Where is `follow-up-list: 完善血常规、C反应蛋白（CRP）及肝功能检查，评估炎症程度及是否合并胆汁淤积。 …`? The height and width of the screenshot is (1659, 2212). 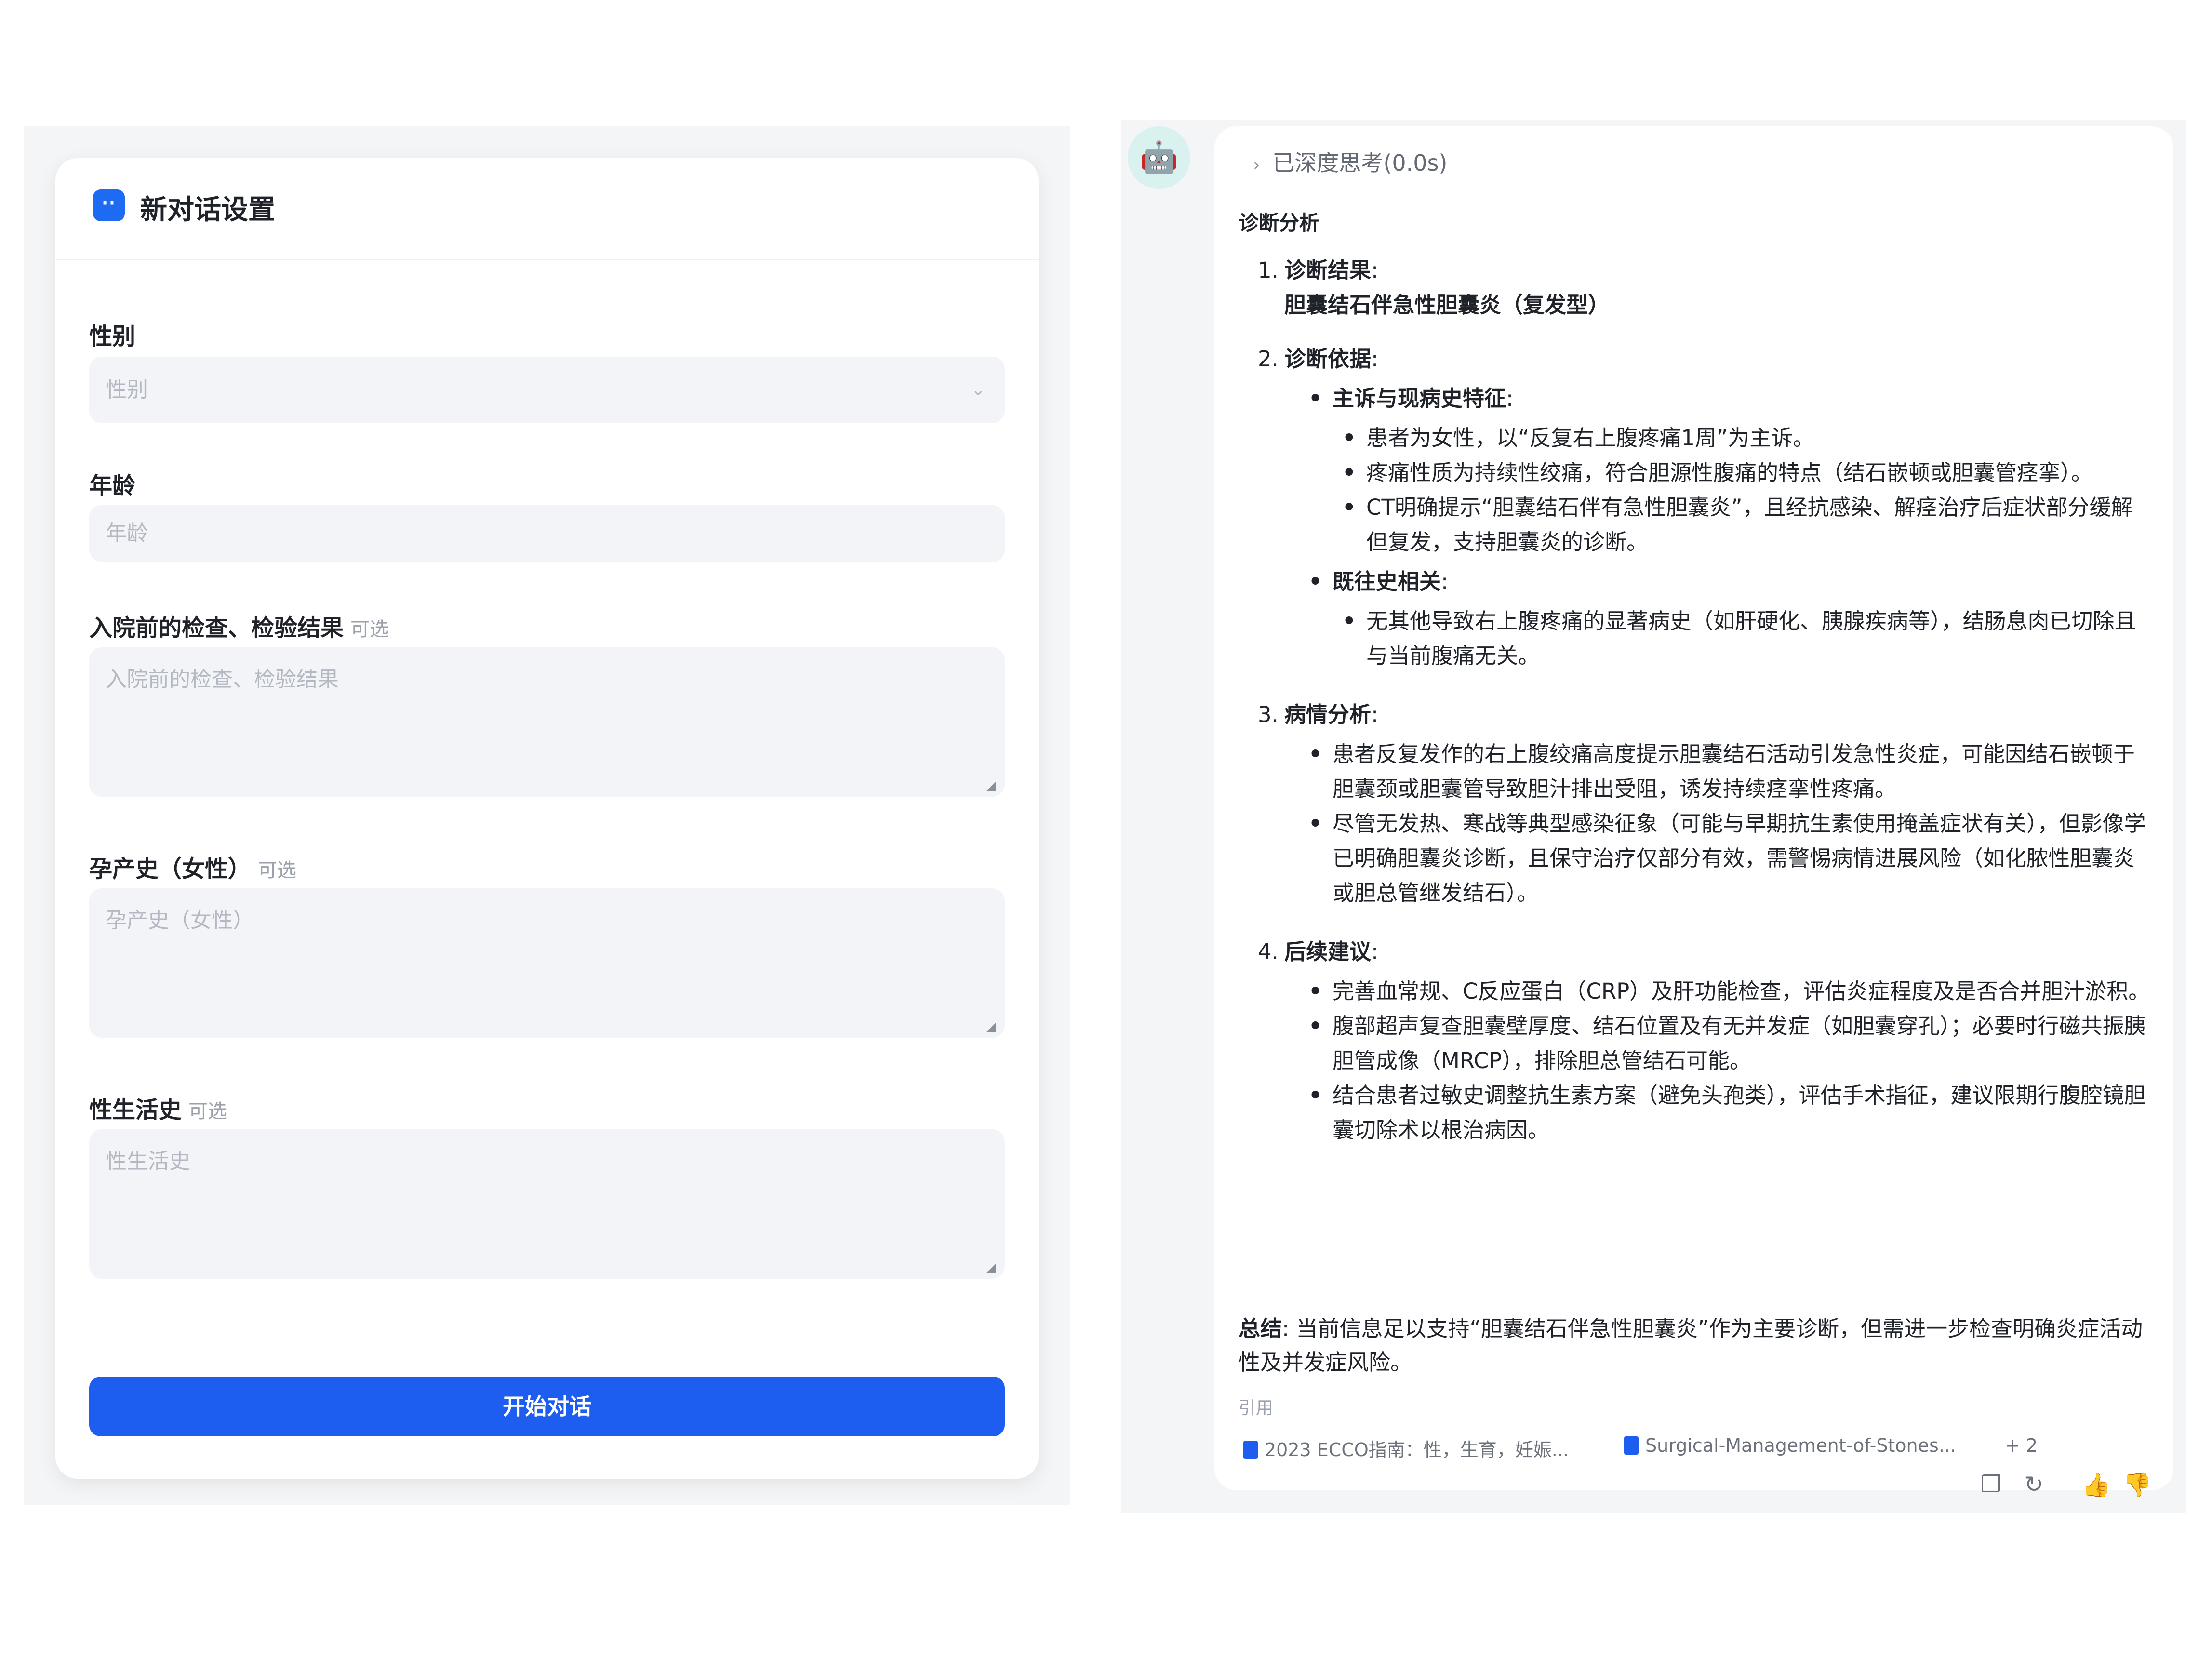 follow-up-list: 完善血常规、C反应蛋白（CRP）及肝功能检查，评估炎症程度及是否合并胆汁淤积。 … is located at coordinates (1719, 1061).